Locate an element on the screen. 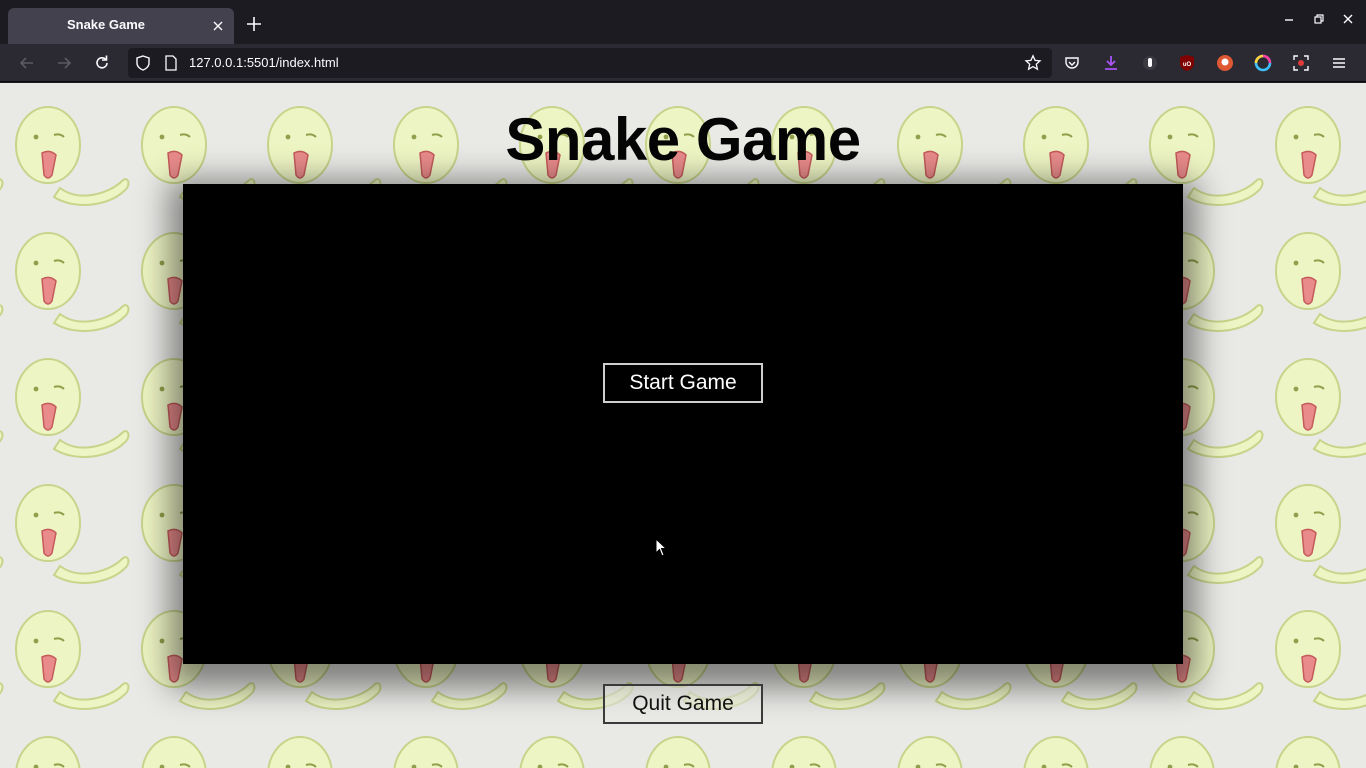 This screenshot has height=768, width=1366. screenshot-icon is located at coordinates (1301, 63).